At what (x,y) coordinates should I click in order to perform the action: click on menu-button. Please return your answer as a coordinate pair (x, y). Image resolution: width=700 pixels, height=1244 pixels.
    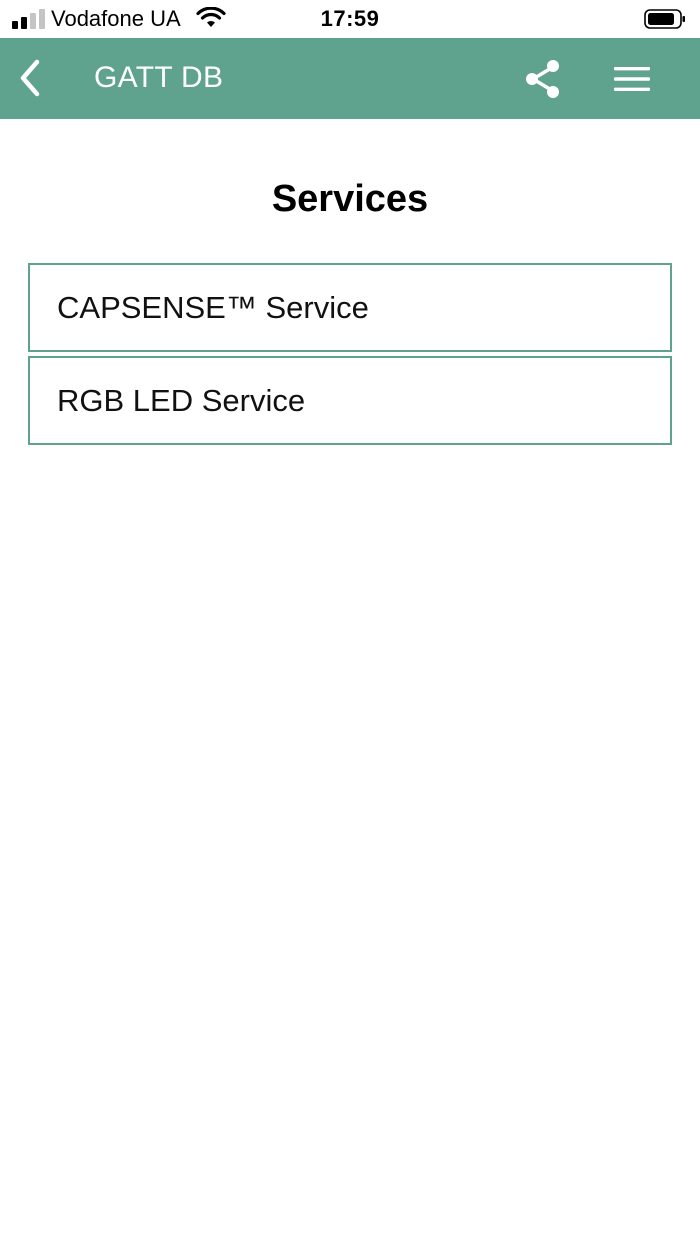
    Looking at the image, I should click on (632, 79).